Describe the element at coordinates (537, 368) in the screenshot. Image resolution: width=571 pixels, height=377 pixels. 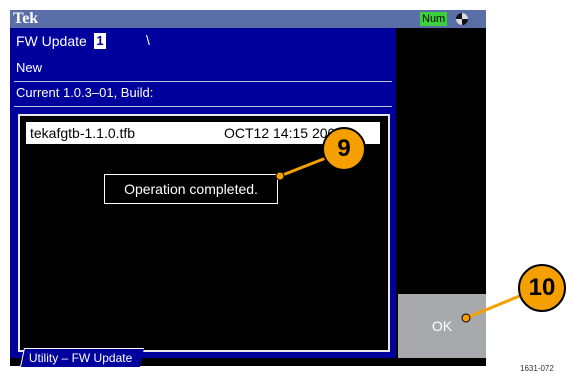
I see `figure-id: 1631-072` at that location.